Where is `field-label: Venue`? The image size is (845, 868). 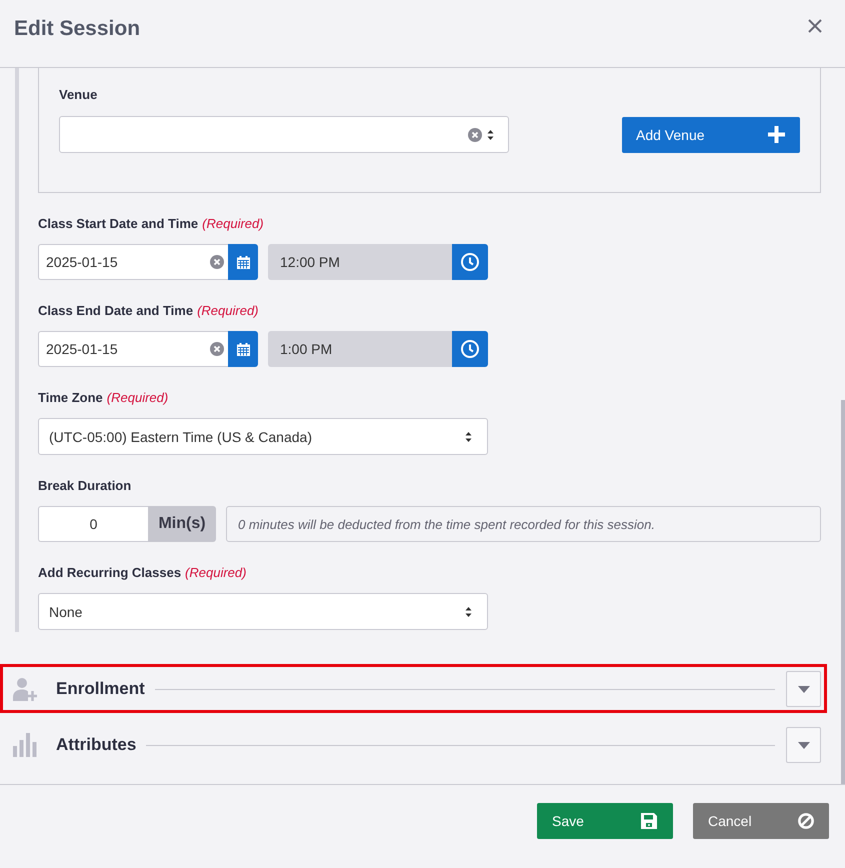
field-label: Venue is located at coordinates (78, 95).